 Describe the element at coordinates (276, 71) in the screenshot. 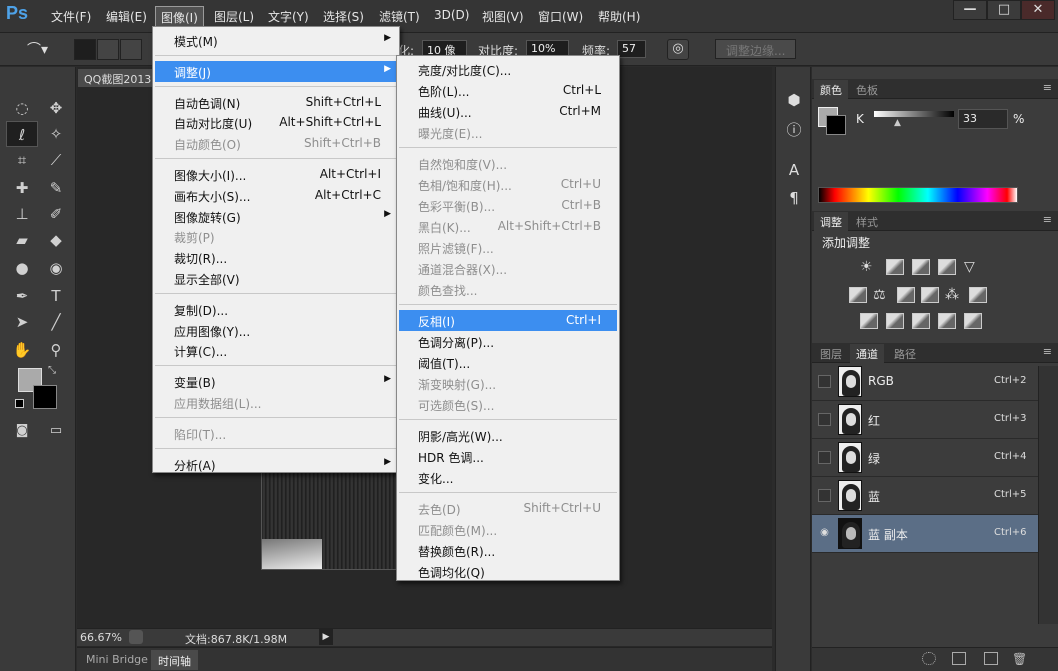

I see `image-menu-item-2: 调整(J) ▶` at that location.